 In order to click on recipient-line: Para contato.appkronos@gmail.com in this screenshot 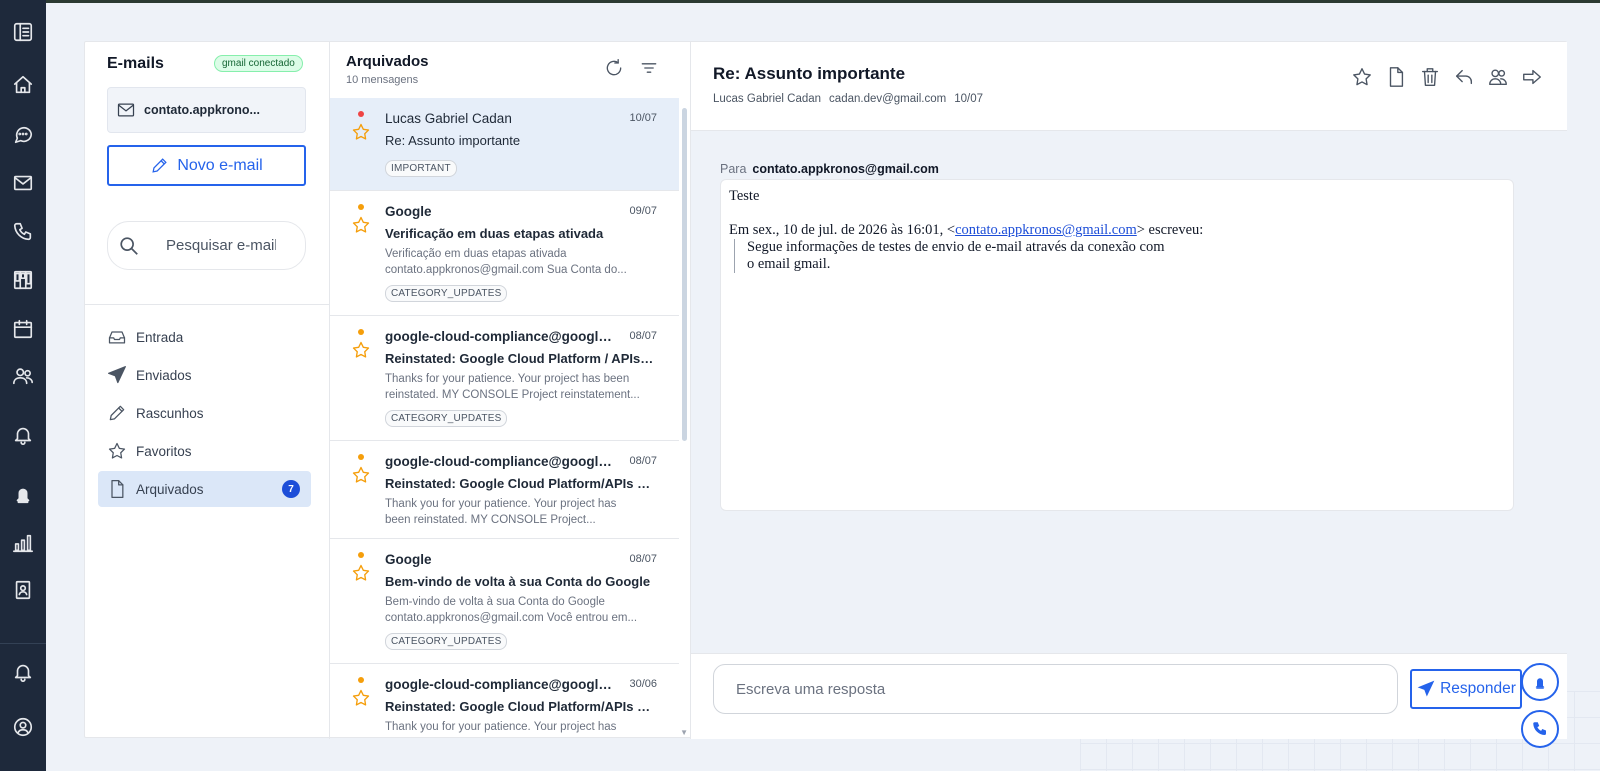, I will do `click(829, 169)`.